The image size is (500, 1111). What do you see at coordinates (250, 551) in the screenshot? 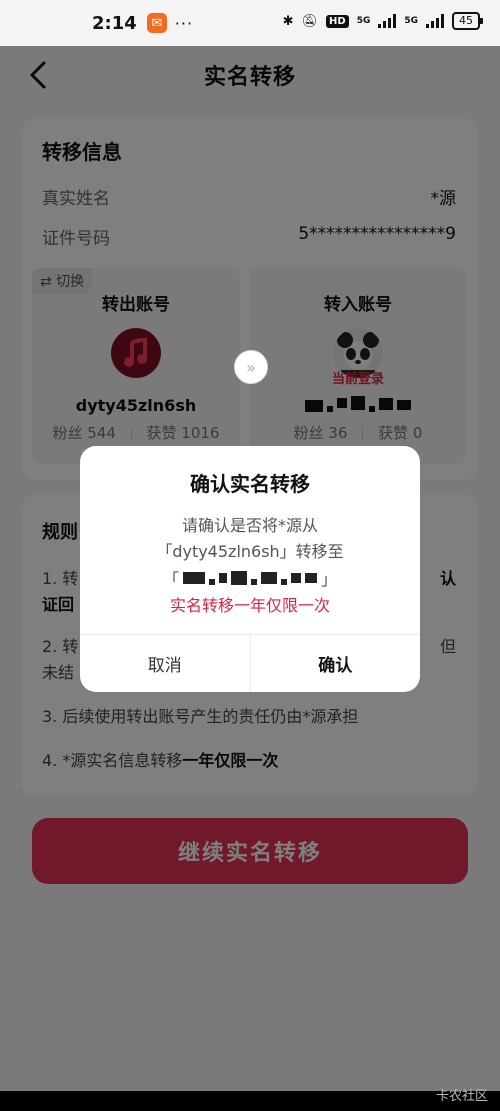
I see `dialog-line-2: 「dyty45zln6sh」转移至` at bounding box center [250, 551].